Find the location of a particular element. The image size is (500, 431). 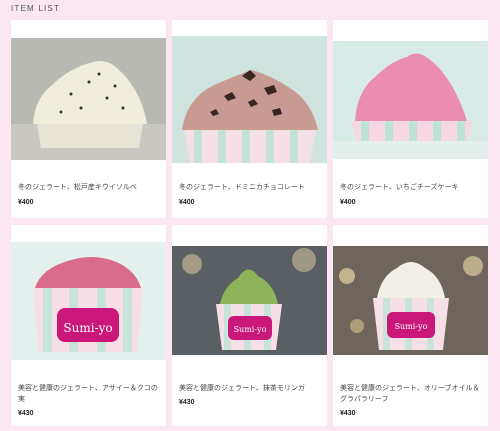

product-card-3: 冬のジェラート、いちごチーズケーキ ¥400 is located at coordinates (410, 119).